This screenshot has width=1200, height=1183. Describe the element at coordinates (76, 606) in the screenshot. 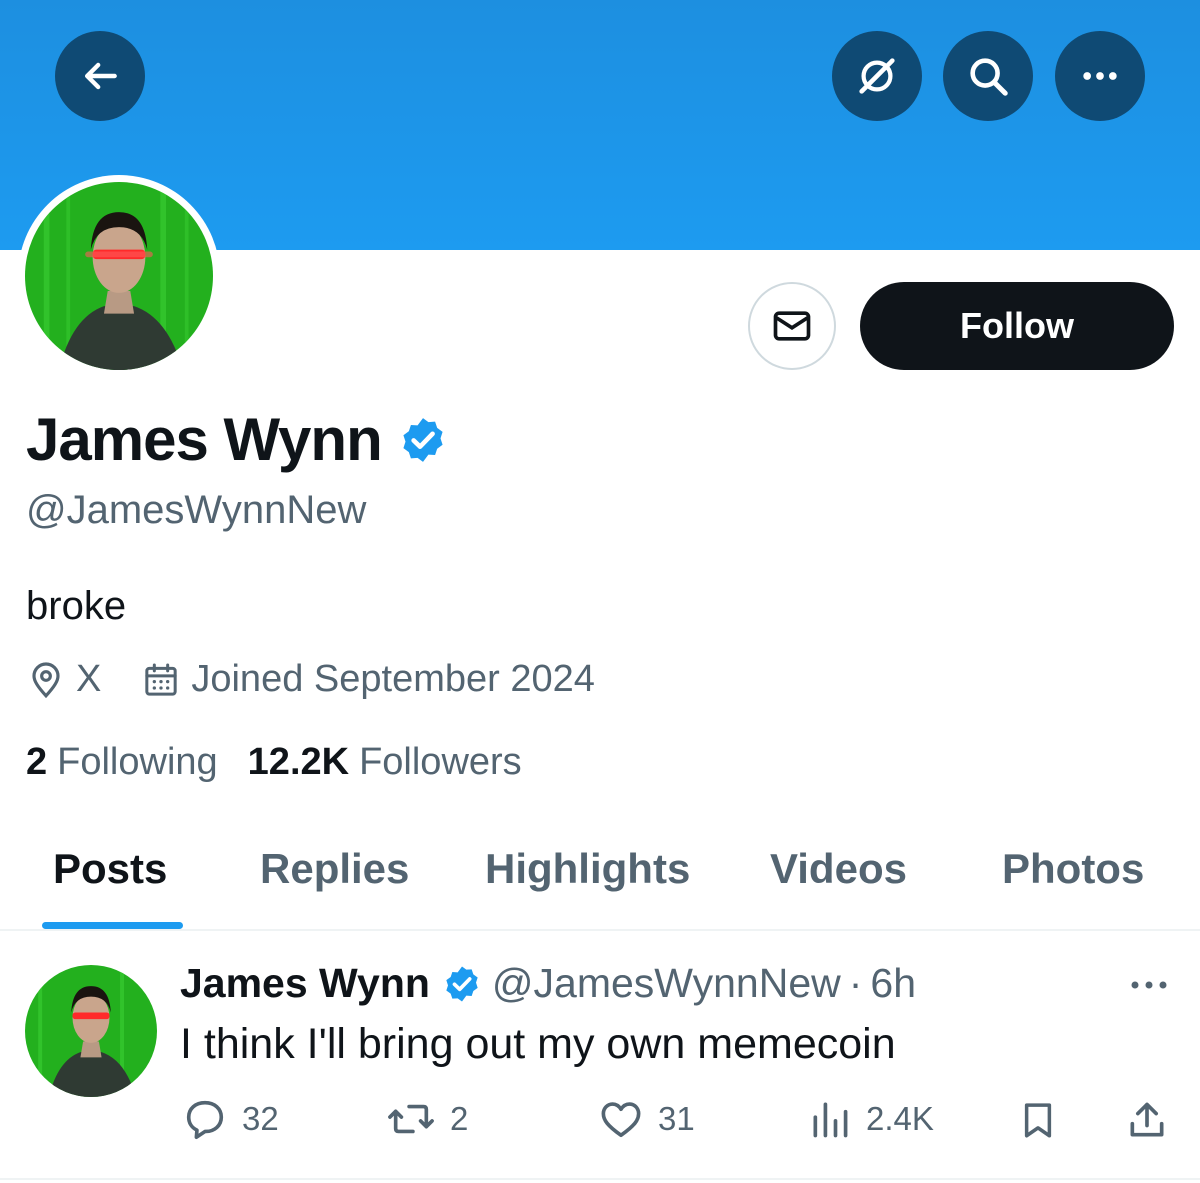

I see `profile-bio: broke` at that location.